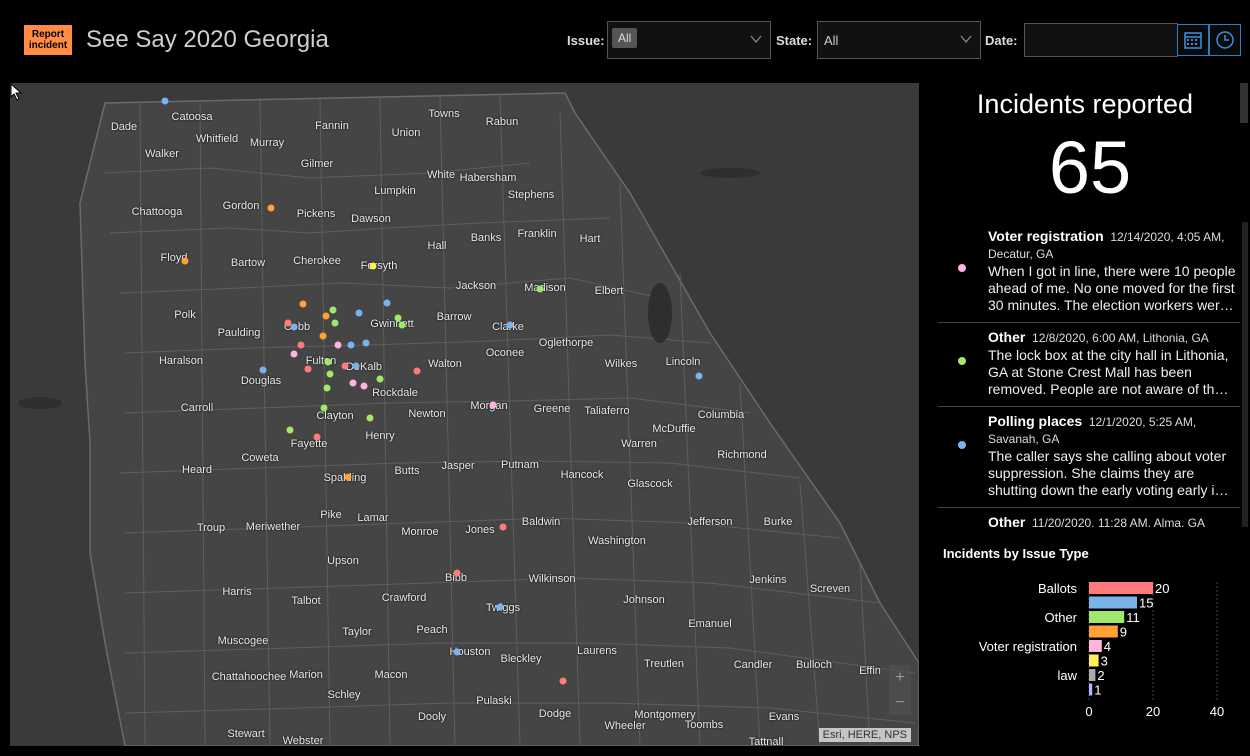 Image resolution: width=1250 pixels, height=756 pixels. What do you see at coordinates (432, 630) in the screenshot?
I see `county-label: Peach` at bounding box center [432, 630].